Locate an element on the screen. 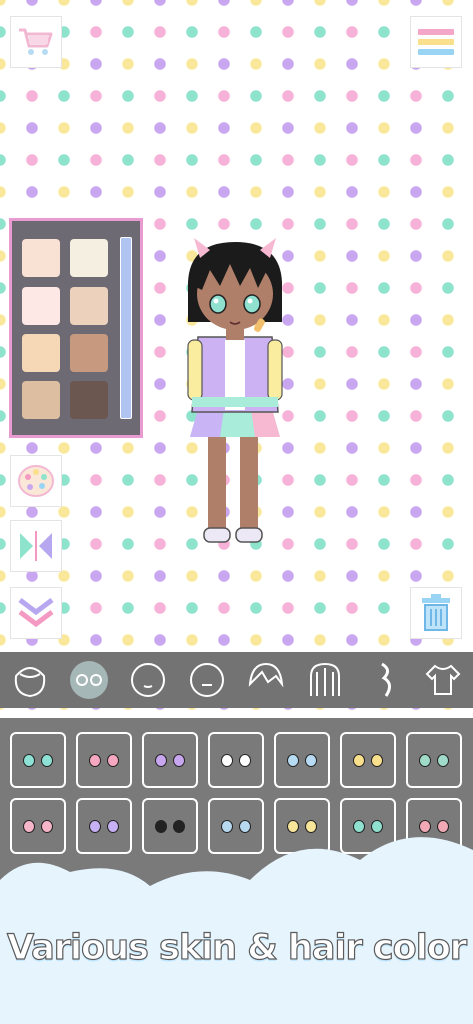 Image resolution: width=473 pixels, height=1024 pixels. palette-icon is located at coordinates (36, 481).